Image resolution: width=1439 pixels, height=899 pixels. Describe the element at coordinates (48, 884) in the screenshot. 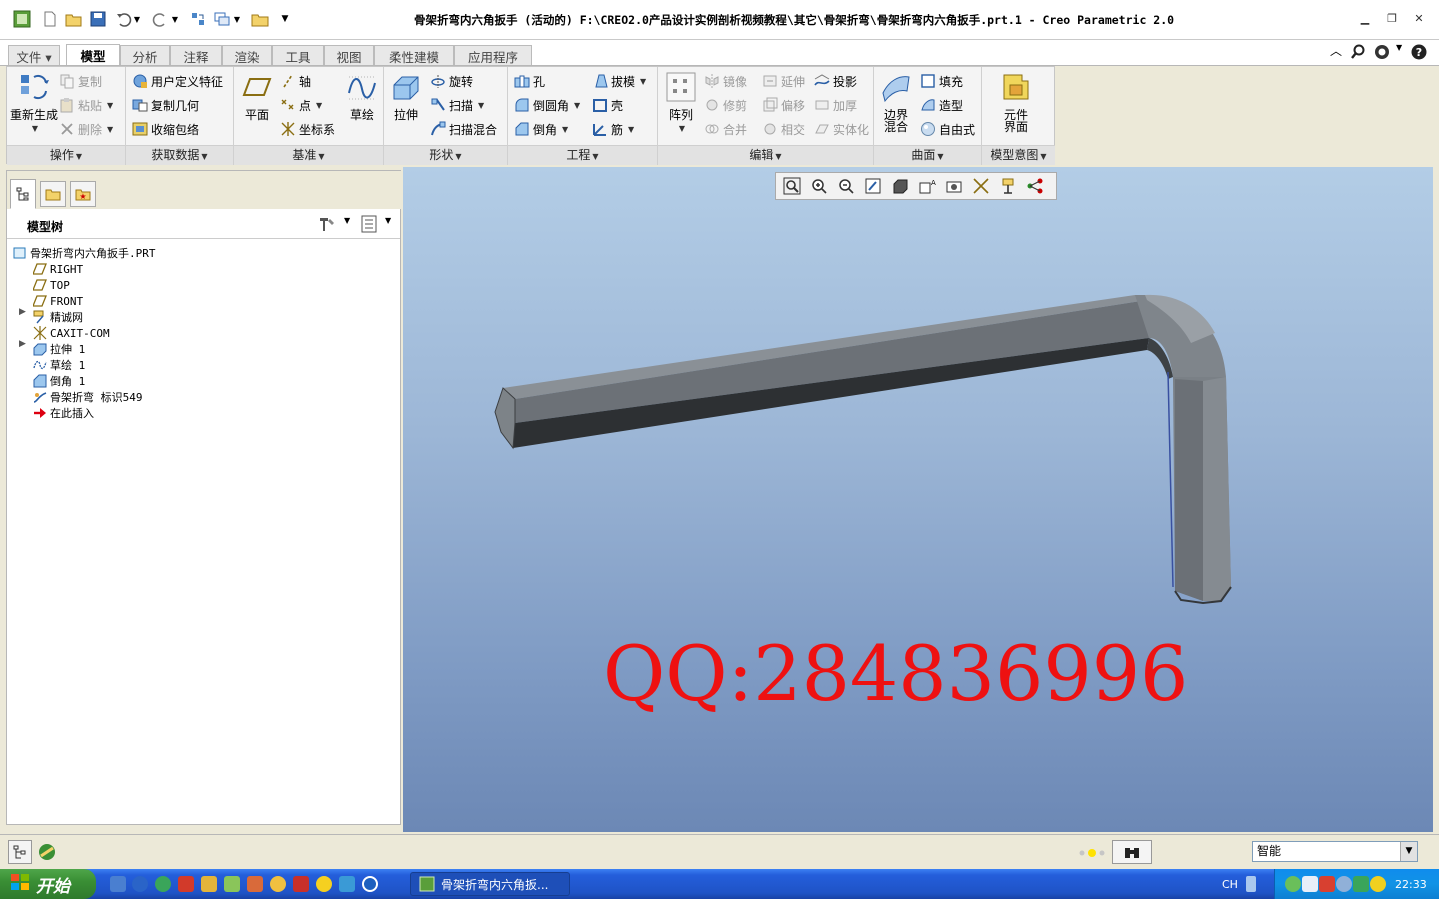

I see `start-button: 开始` at that location.